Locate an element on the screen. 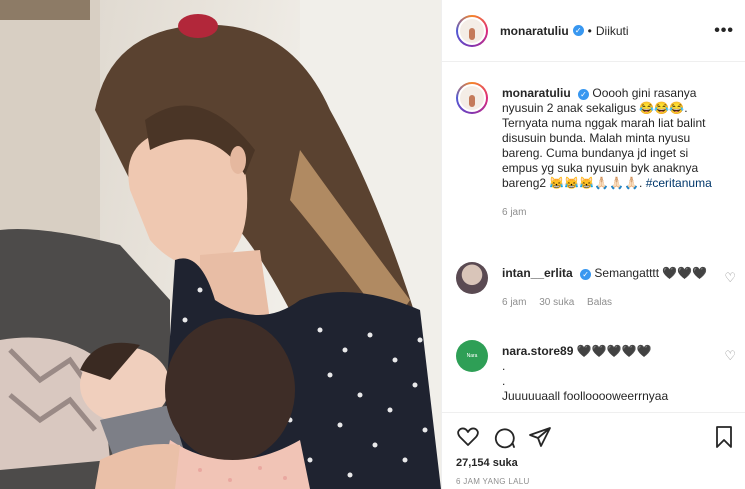 The height and width of the screenshot is (489, 745). comment-likes: 30 suka is located at coordinates (556, 302).